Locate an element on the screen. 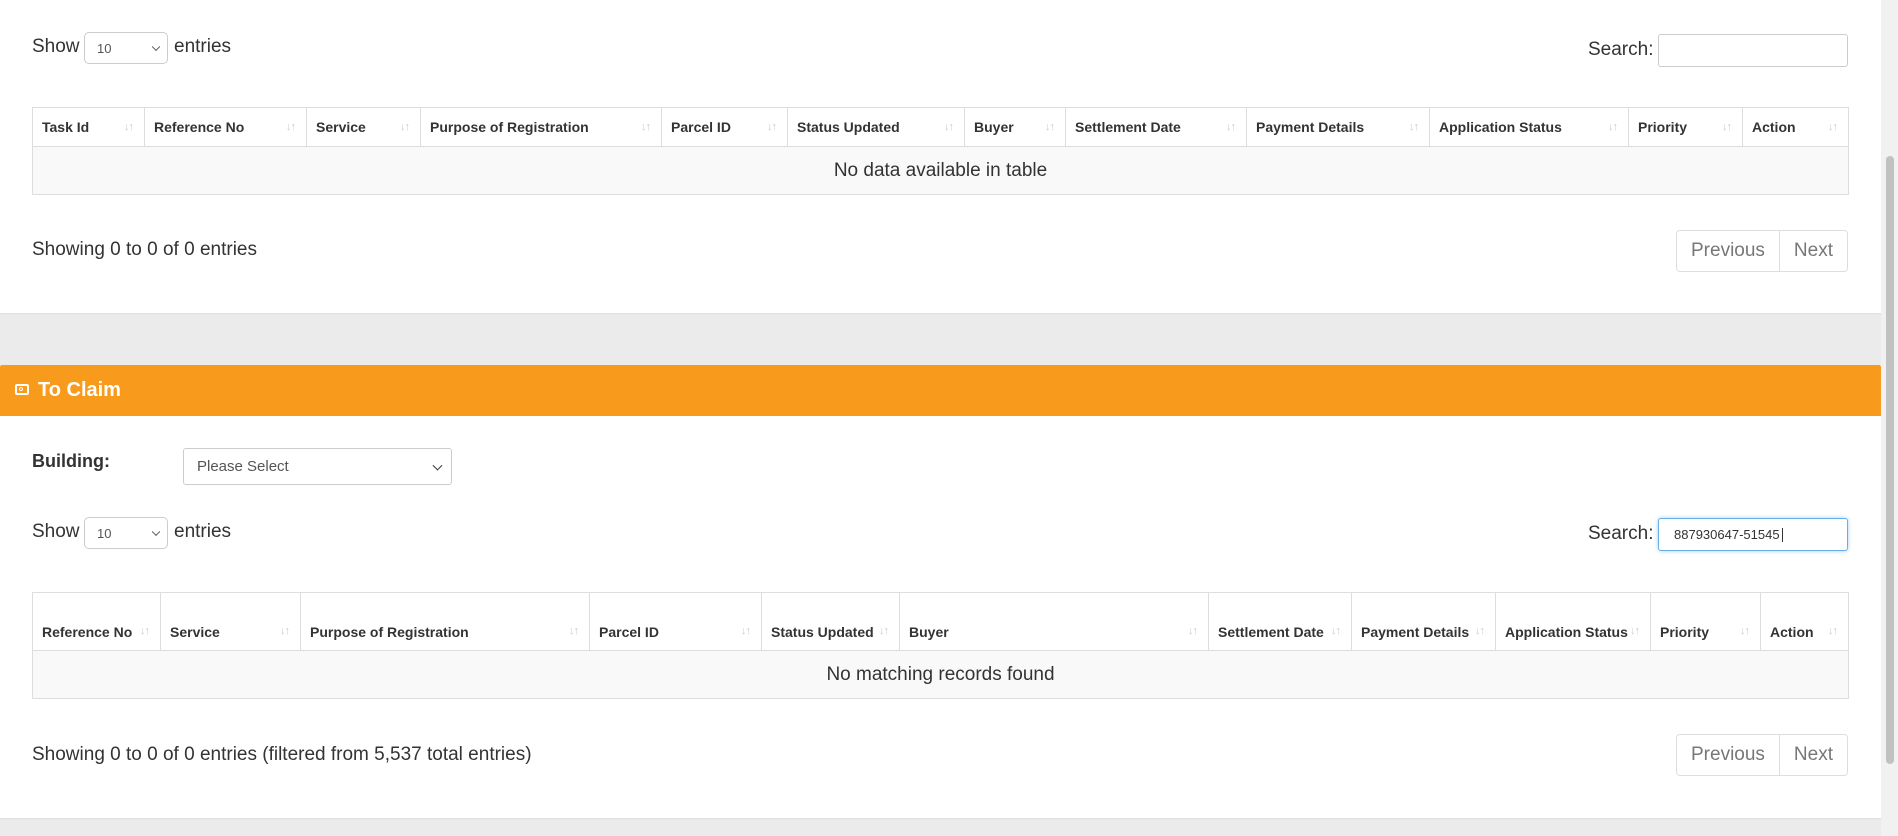 The width and height of the screenshot is (1898, 836). table-row: No matching records found is located at coordinates (940, 674).